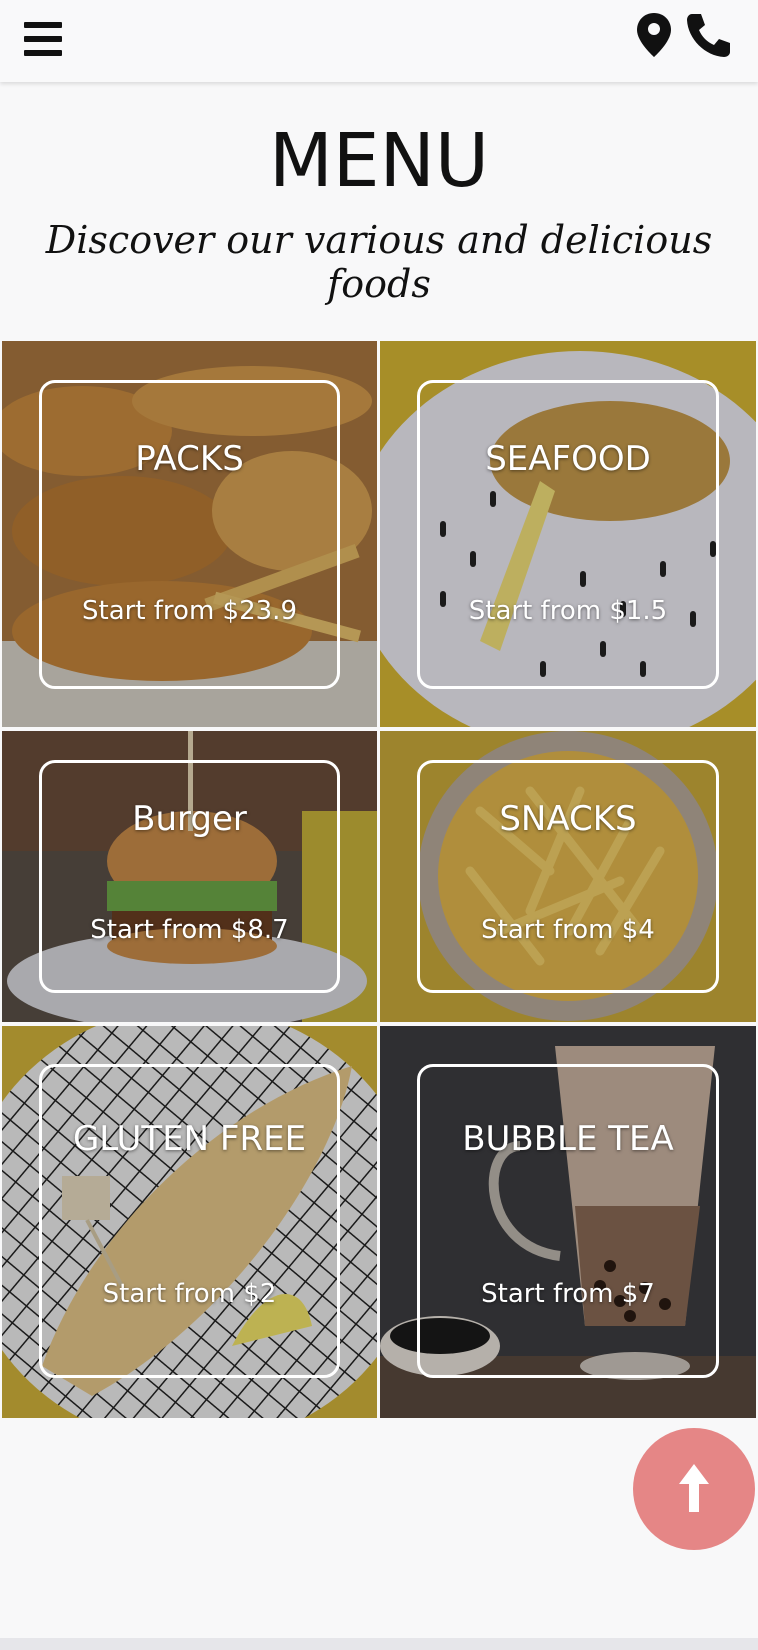  I want to click on category-card: PACKS Start from $23.9, so click(189, 534).